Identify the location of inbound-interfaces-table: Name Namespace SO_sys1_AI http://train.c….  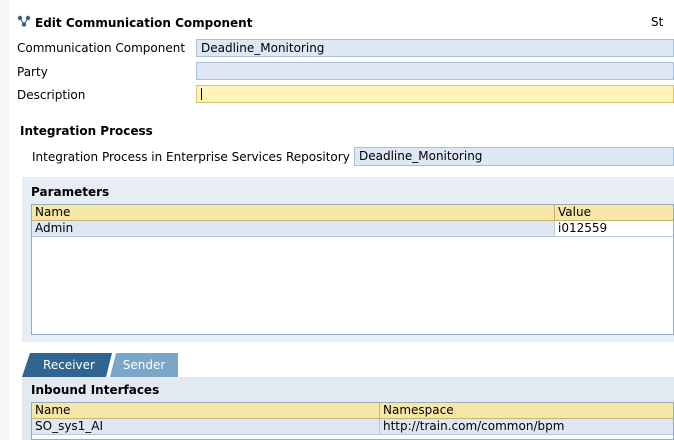
(352, 421).